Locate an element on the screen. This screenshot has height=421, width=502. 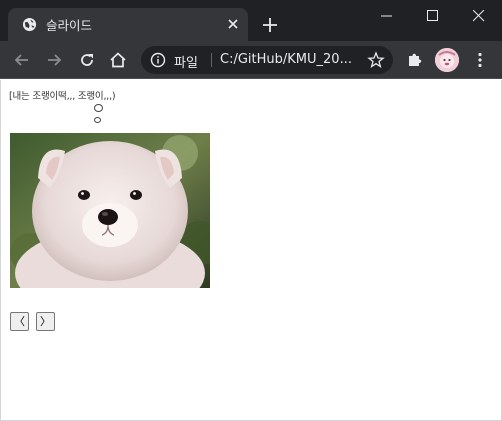
maximize-icon is located at coordinates (432, 15).